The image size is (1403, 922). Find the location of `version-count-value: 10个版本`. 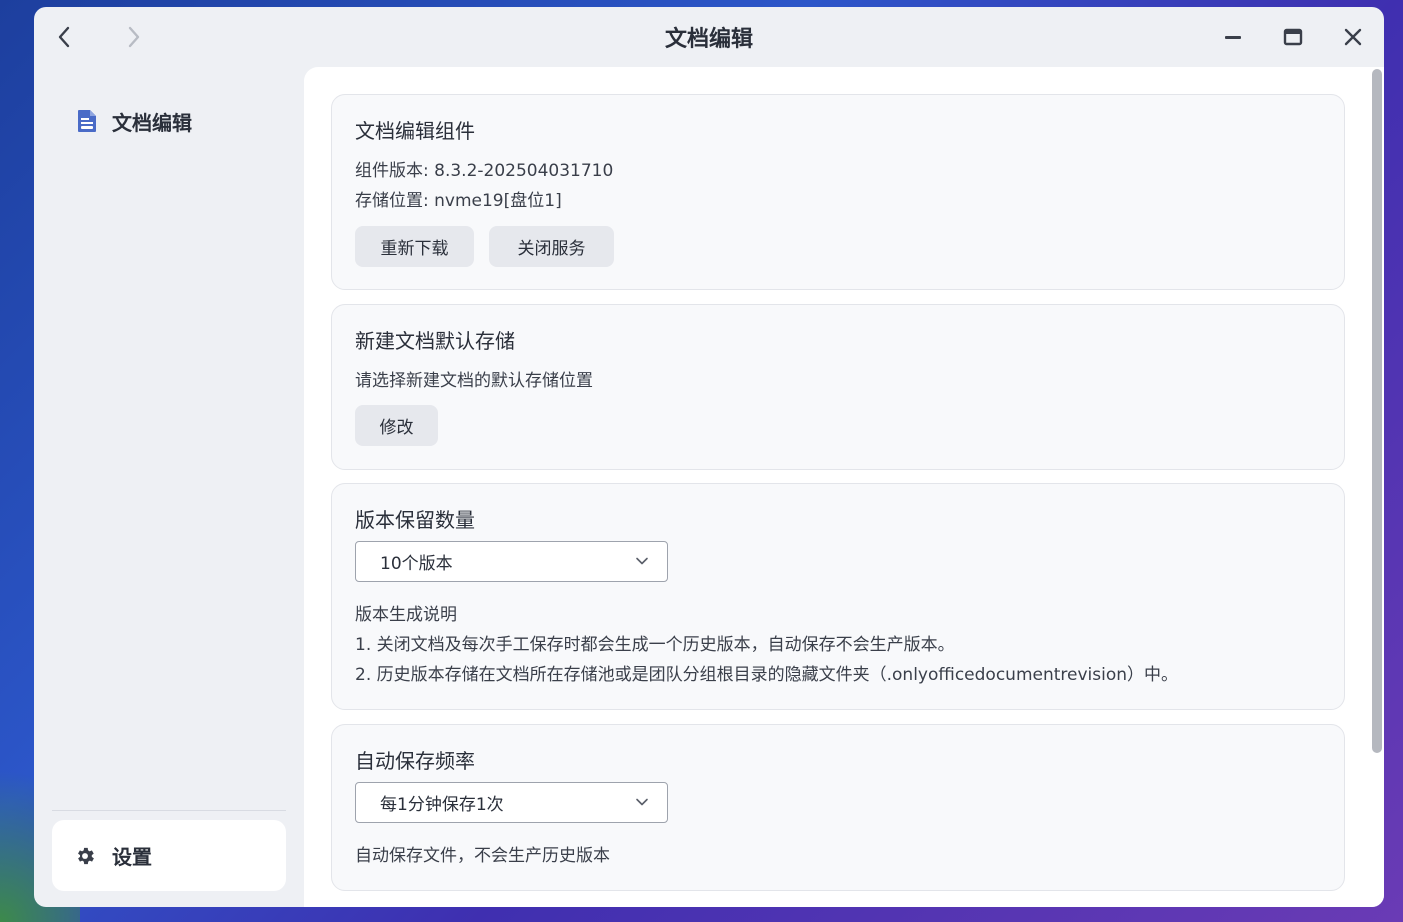

version-count-value: 10个版本 is located at coordinates (416, 564).